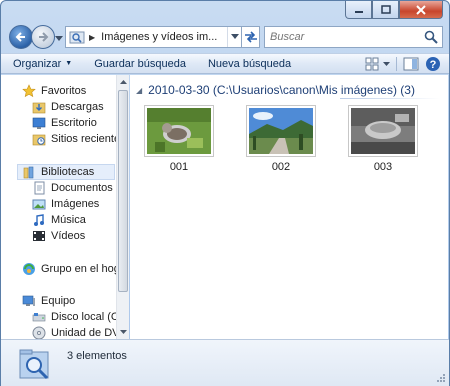 The width and height of the screenshot is (450, 386). Describe the element at coordinates (64, 123) in the screenshot. I see `nav-desktop: Escritorio` at that location.